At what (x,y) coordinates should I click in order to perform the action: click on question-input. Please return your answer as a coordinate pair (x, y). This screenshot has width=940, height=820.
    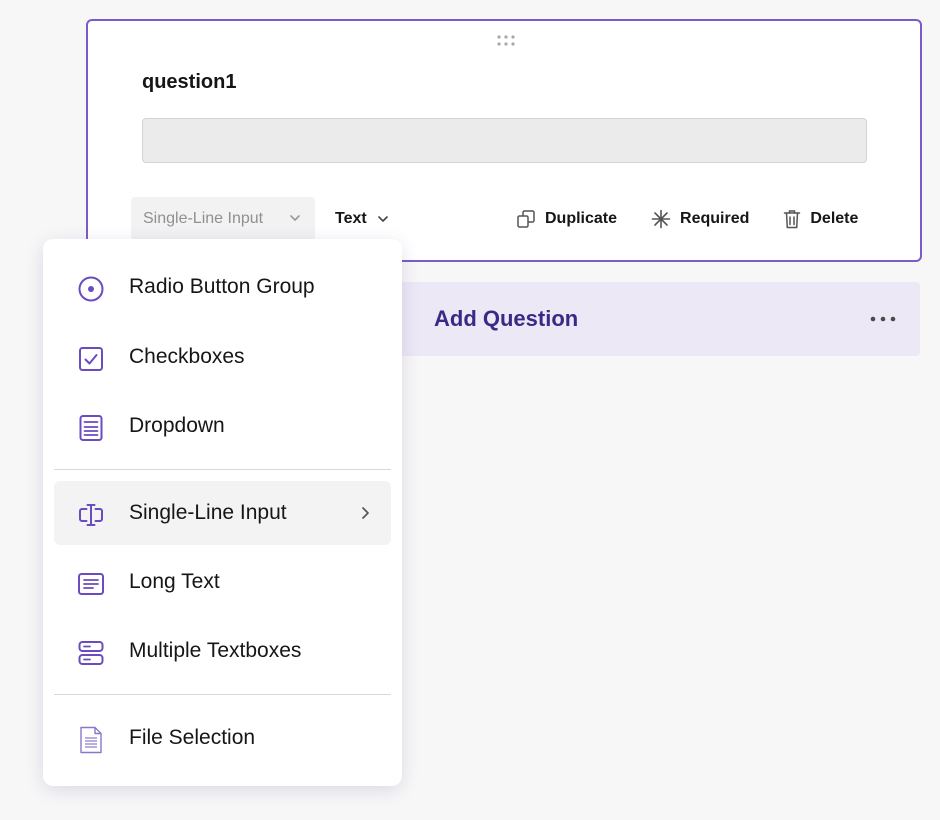
    Looking at the image, I should click on (504, 140).